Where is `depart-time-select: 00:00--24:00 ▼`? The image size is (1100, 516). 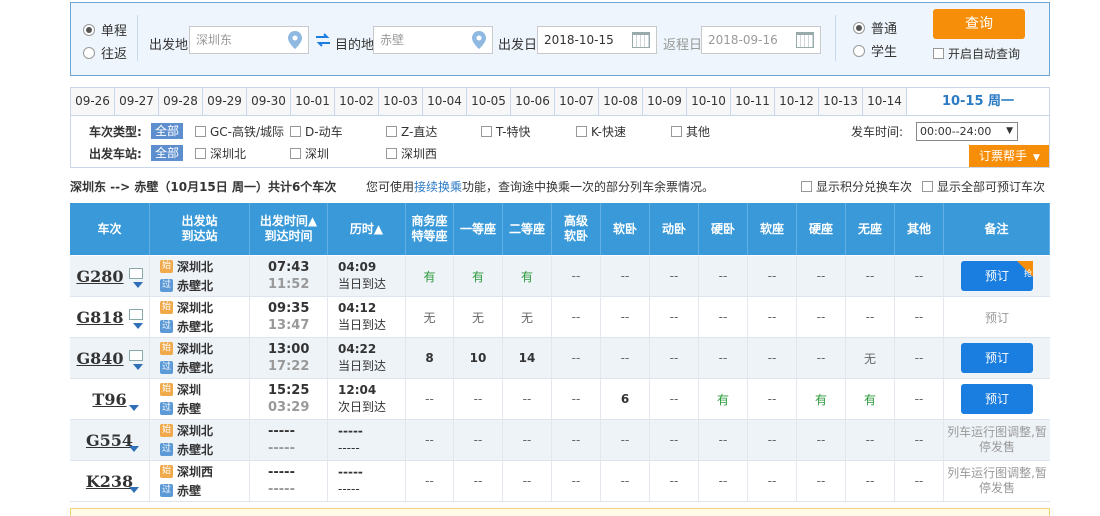 depart-time-select: 00:00--24:00 ▼ is located at coordinates (967, 131).